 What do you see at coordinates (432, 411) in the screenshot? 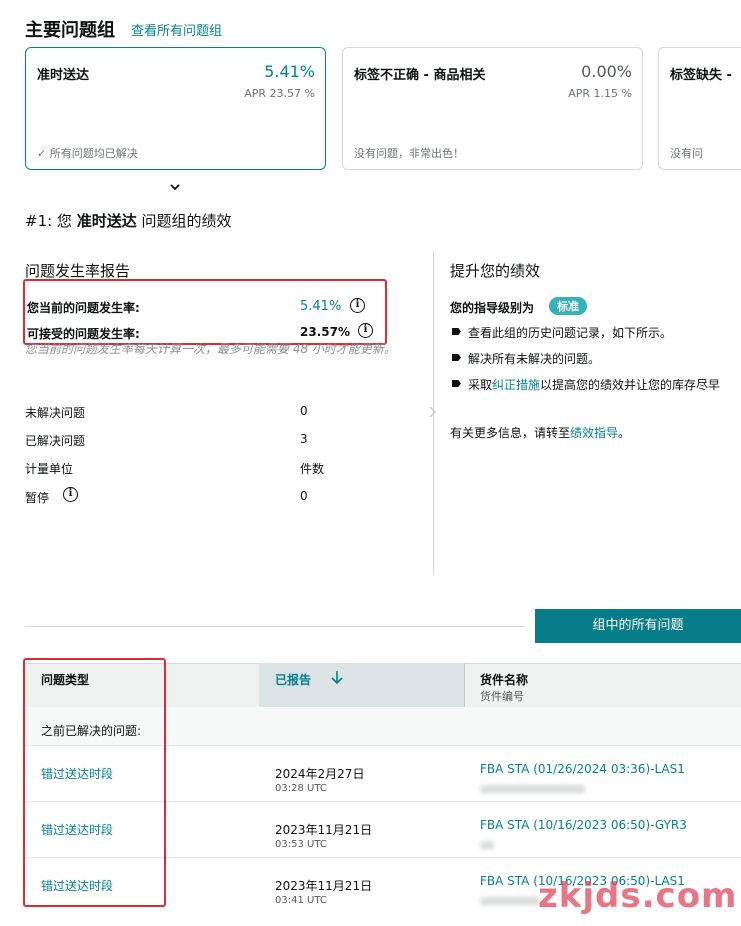
I see `chevron-right-icon` at bounding box center [432, 411].